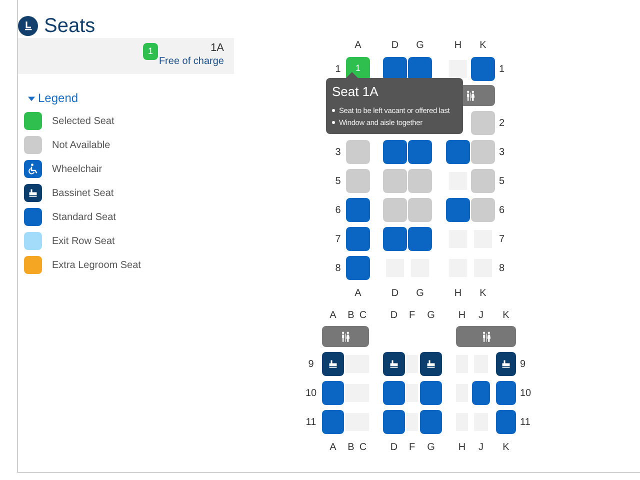 This screenshot has width=640, height=480. Describe the element at coordinates (356, 92) in the screenshot. I see `tooltip-title: Seat 1A` at that location.